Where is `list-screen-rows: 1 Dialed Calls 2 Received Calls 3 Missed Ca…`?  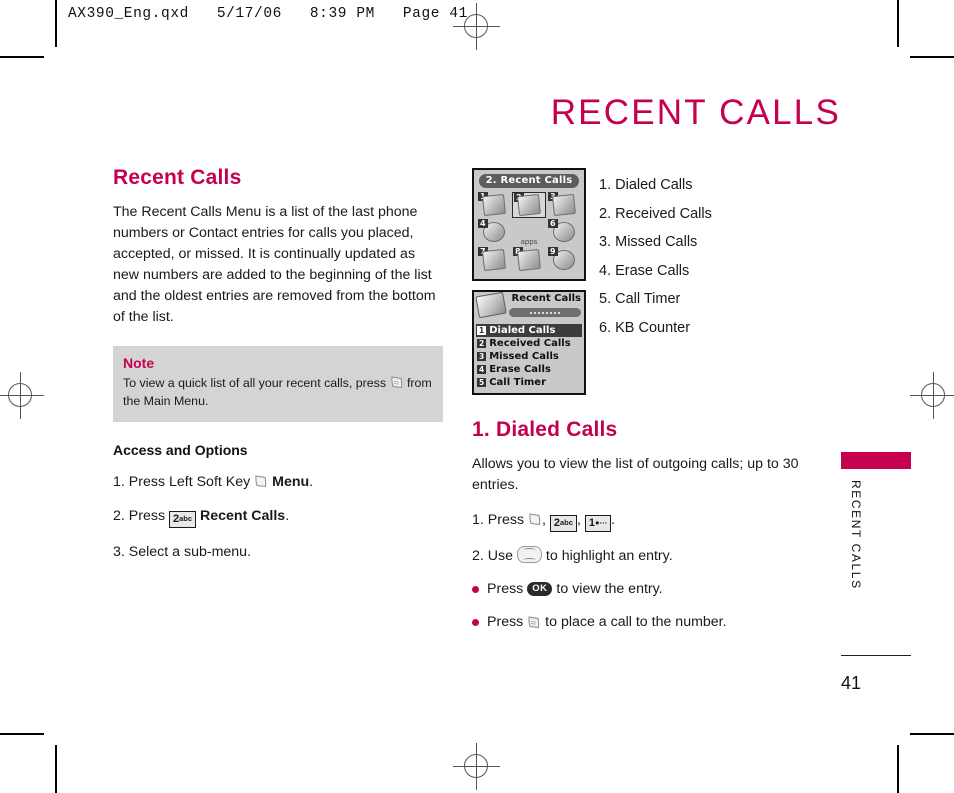
list-screen-rows: 1 Dialed Calls 2 Received Calls 3 Missed Ca… is located at coordinates (529, 356).